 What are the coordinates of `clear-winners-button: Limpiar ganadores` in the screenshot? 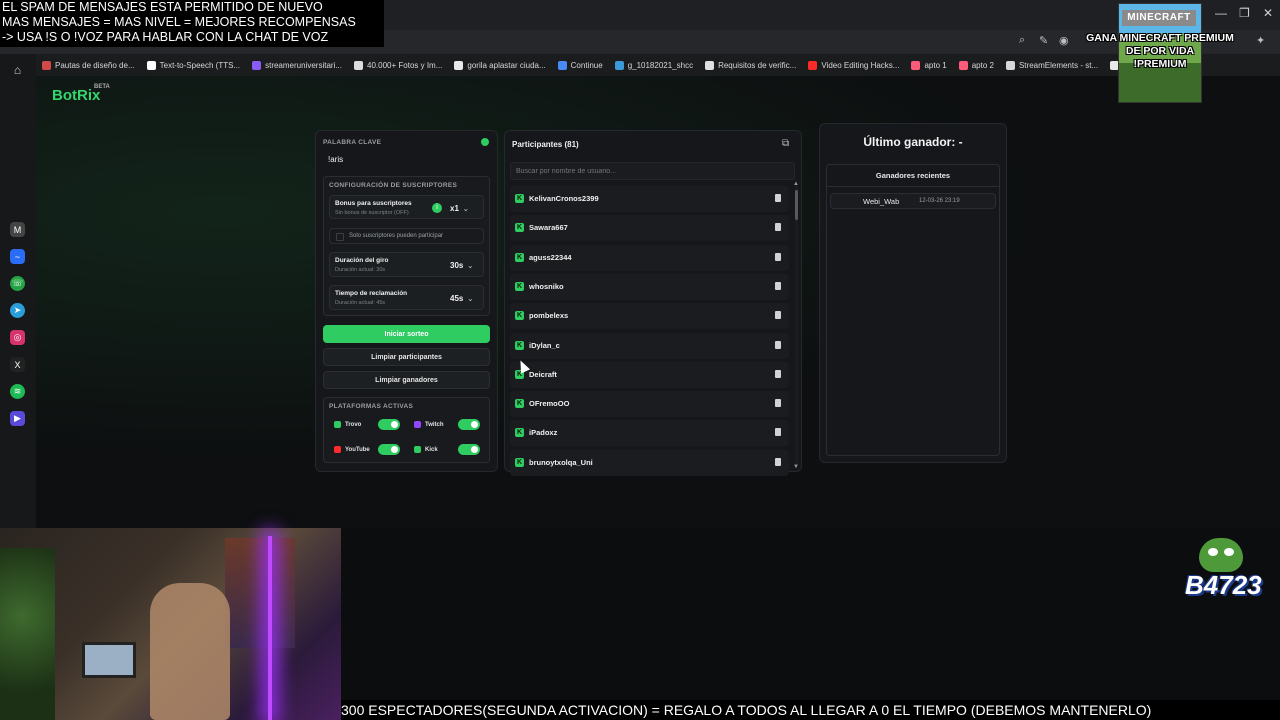 It's located at (406, 380).